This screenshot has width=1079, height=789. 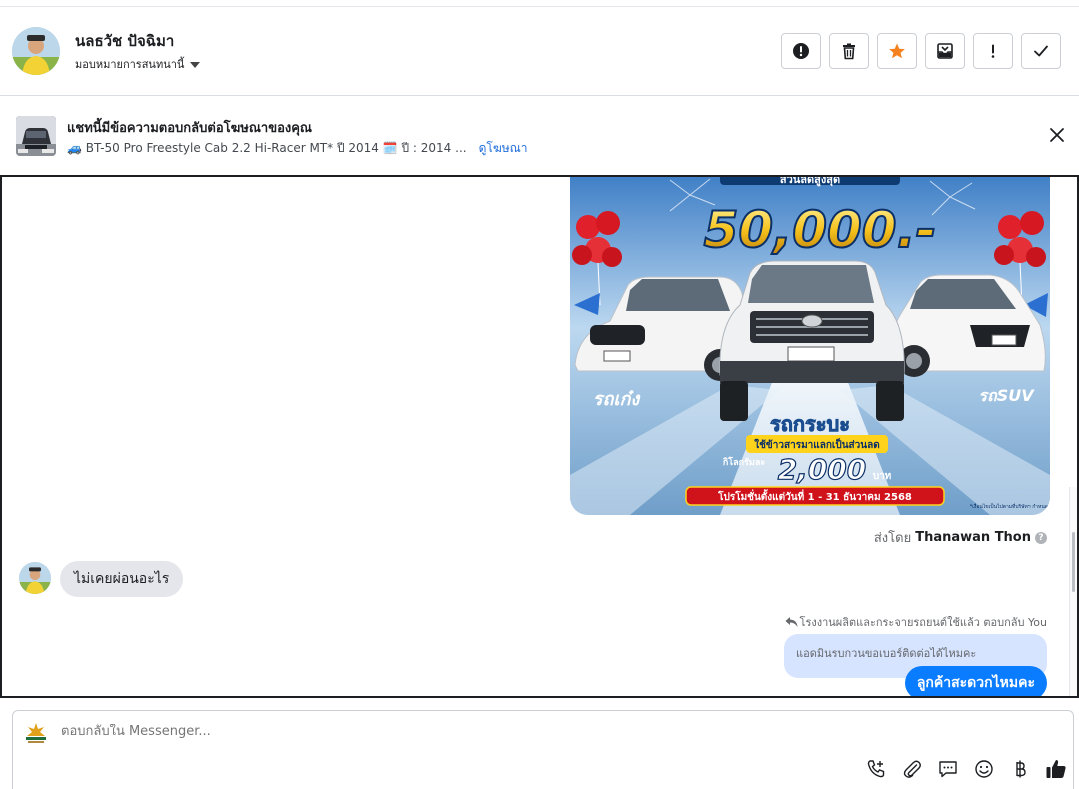 I want to click on view-ad-link: ดูโฆษณา, so click(x=503, y=148).